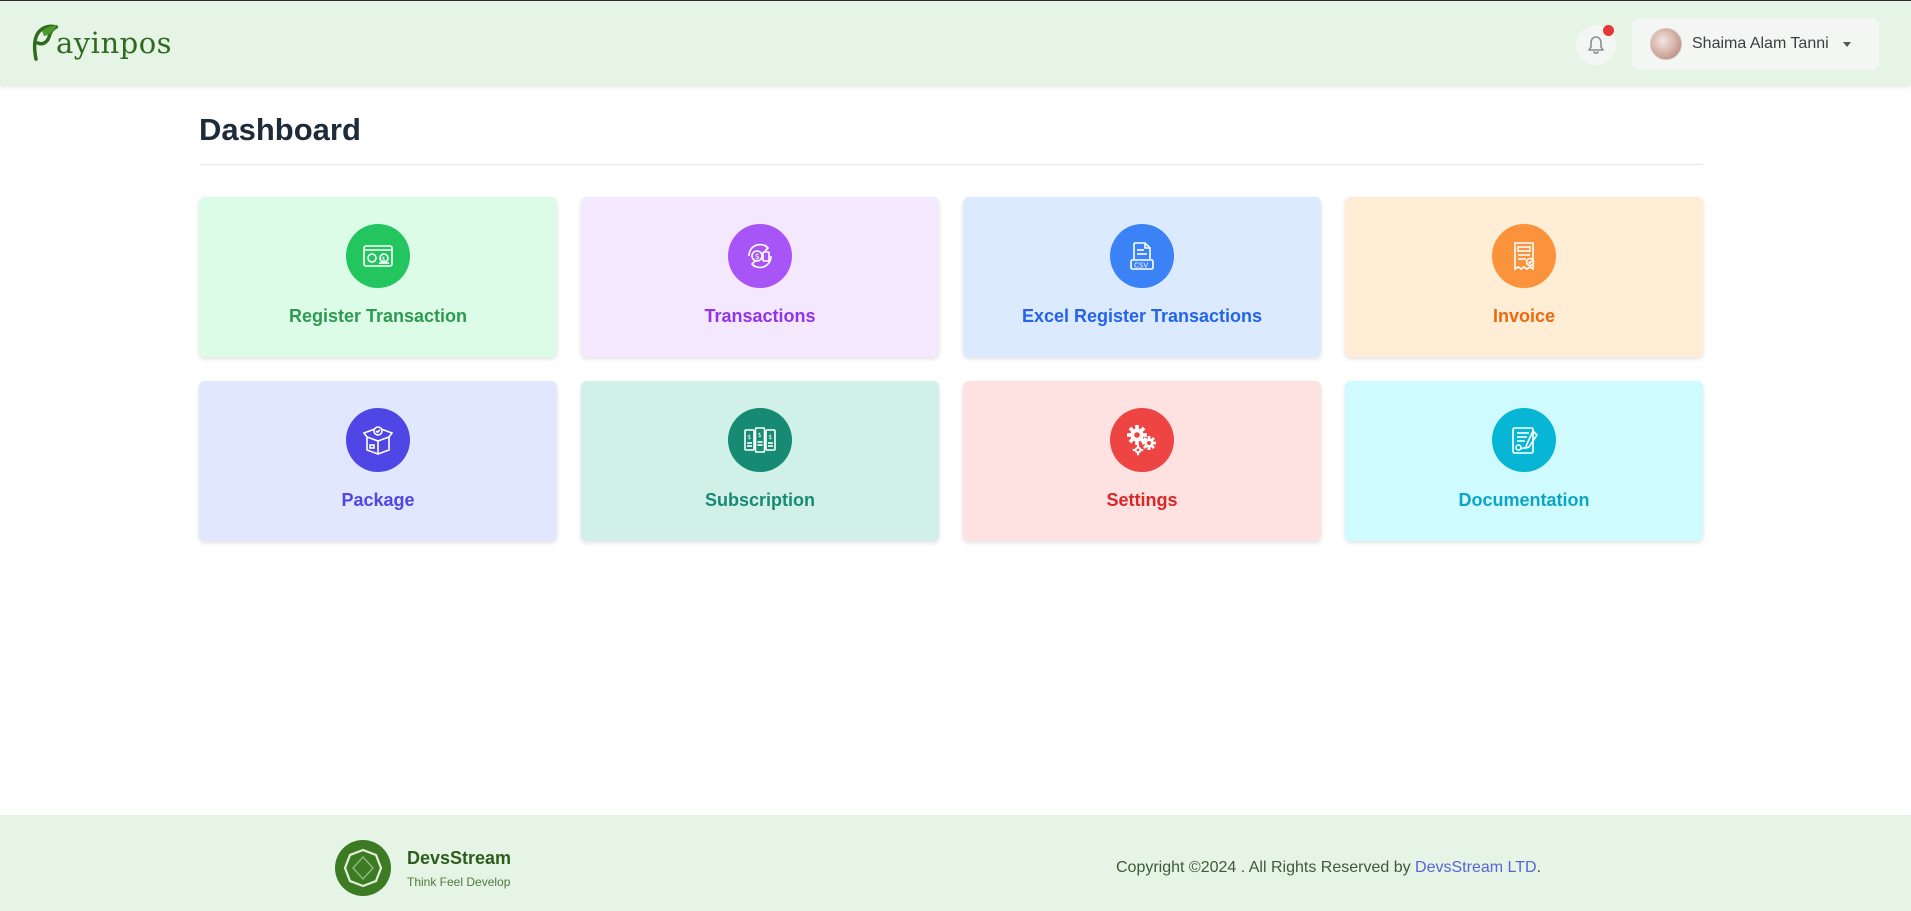  What do you see at coordinates (1524, 256) in the screenshot?
I see `invoice-icon` at bounding box center [1524, 256].